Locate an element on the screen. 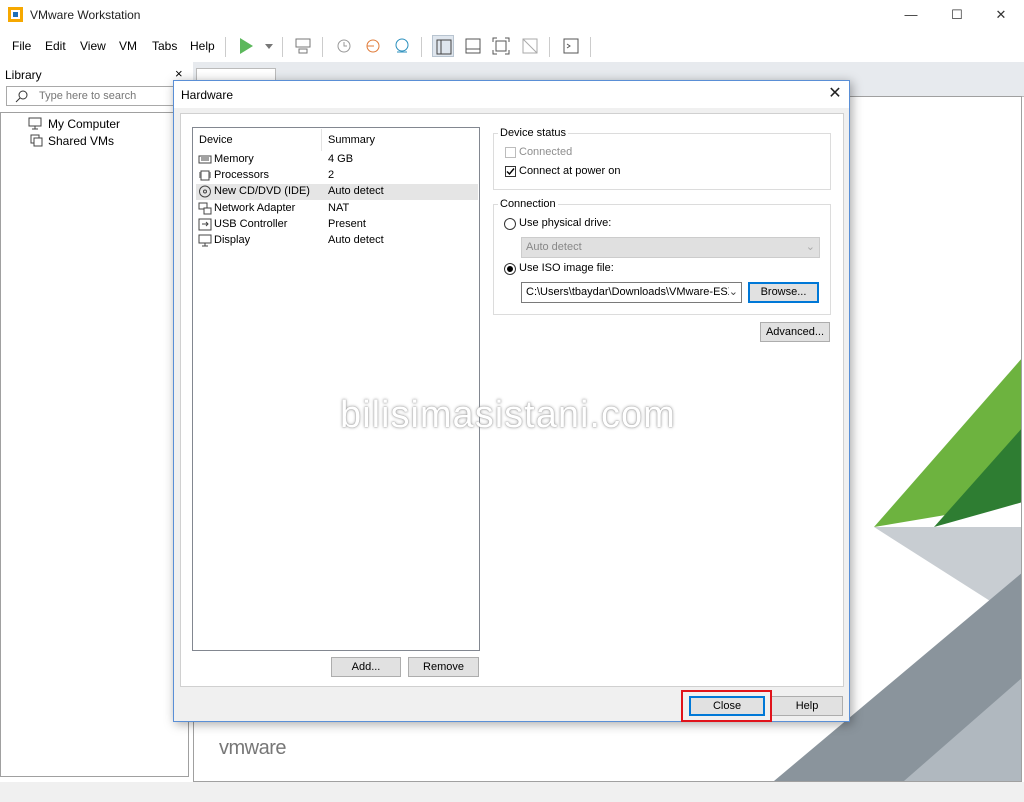 Image resolution: width=1024 pixels, height=802 pixels. dialog-title: Hardware is located at coordinates (207, 95).